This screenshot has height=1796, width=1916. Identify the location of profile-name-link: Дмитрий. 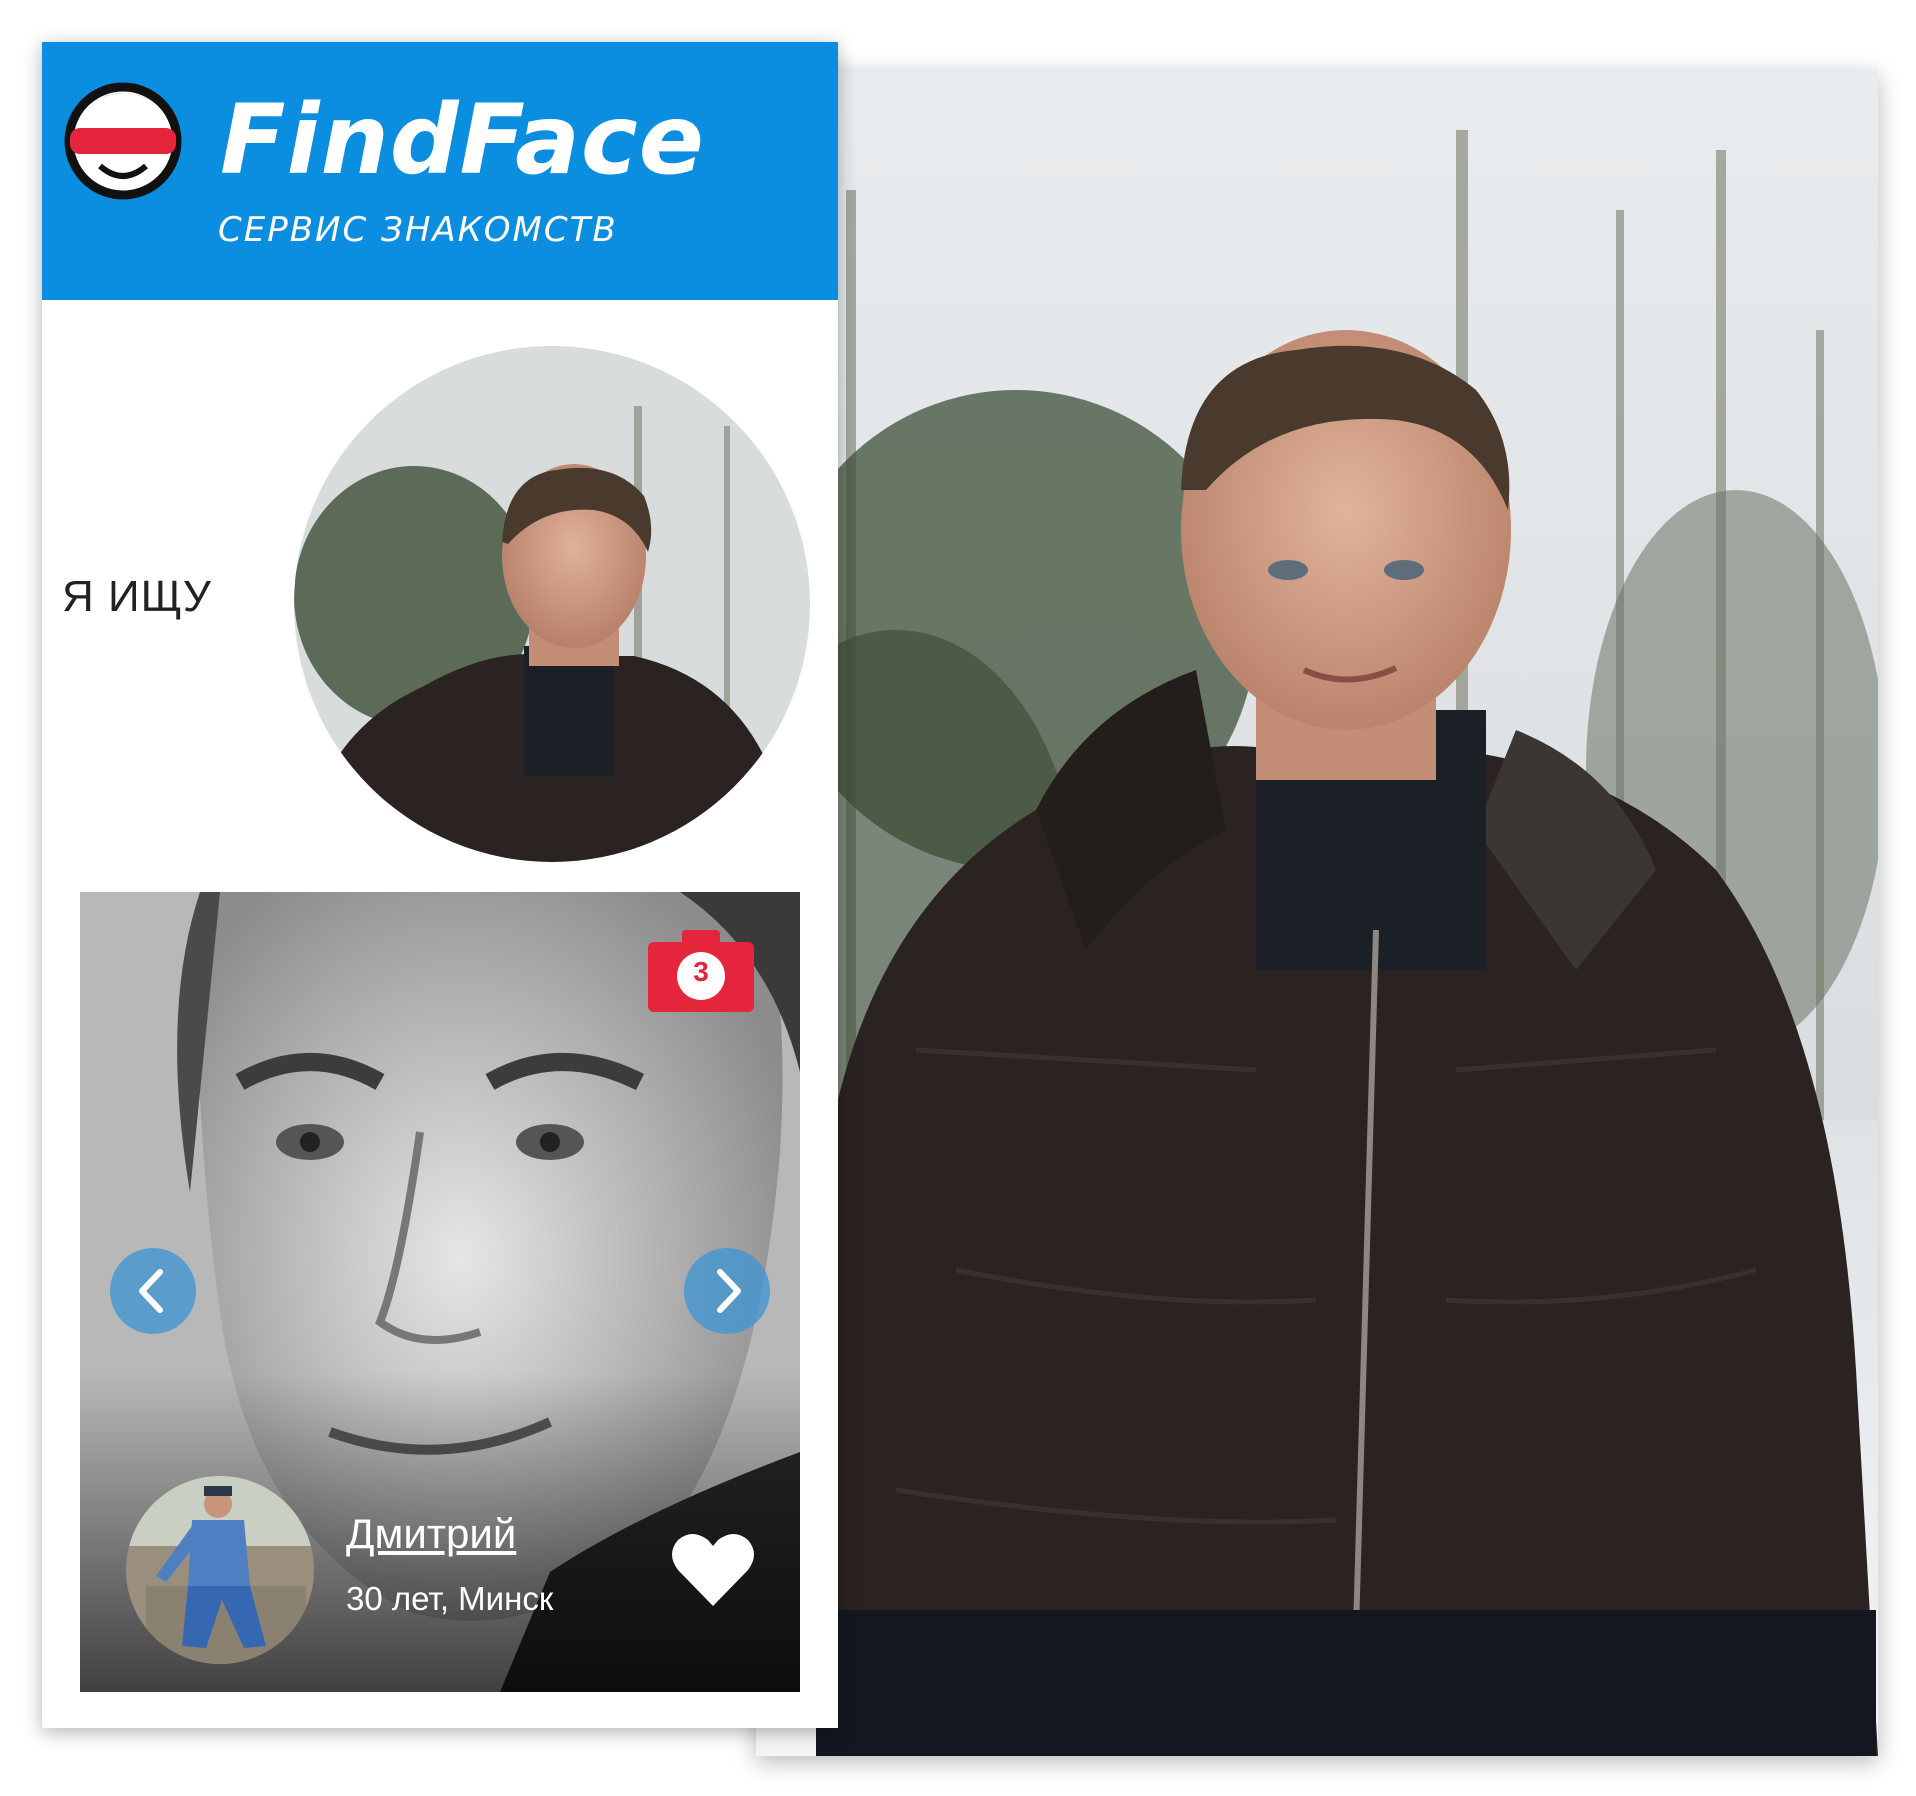
(431, 1534).